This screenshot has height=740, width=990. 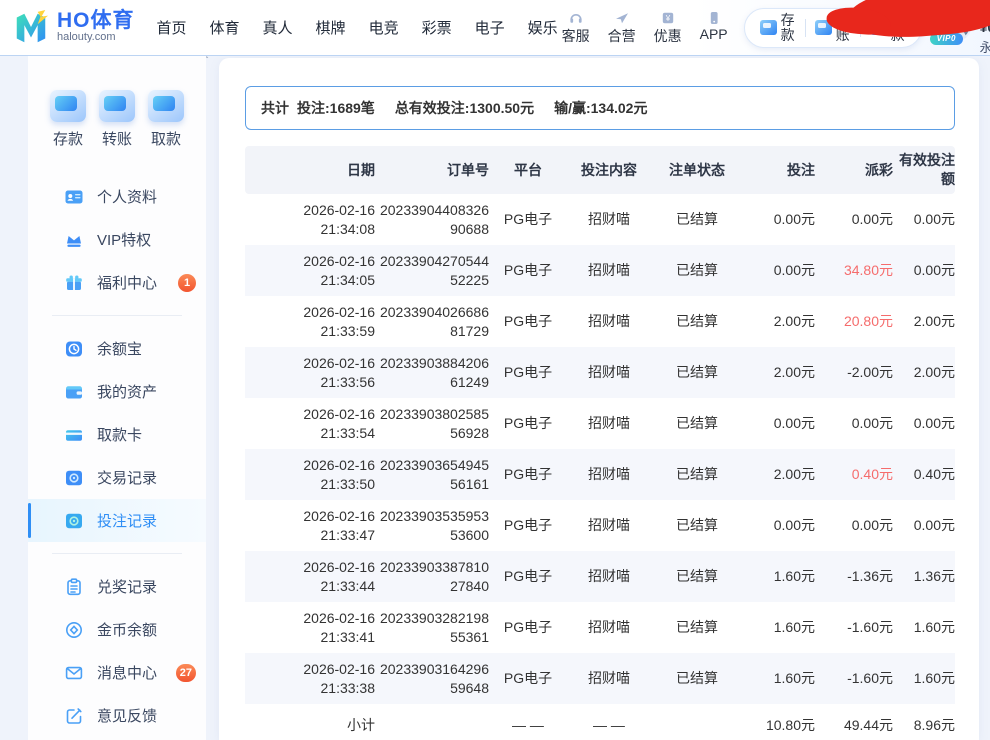 What do you see at coordinates (117, 715) in the screenshot?
I see `sidebar-item-feedback: 意见反馈` at bounding box center [117, 715].